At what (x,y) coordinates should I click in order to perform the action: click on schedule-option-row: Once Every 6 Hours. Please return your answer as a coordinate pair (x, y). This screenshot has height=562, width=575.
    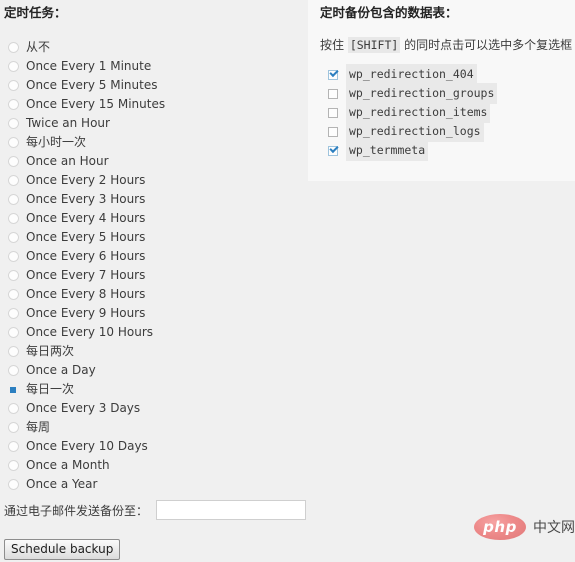
    Looking at the image, I should click on (154, 256).